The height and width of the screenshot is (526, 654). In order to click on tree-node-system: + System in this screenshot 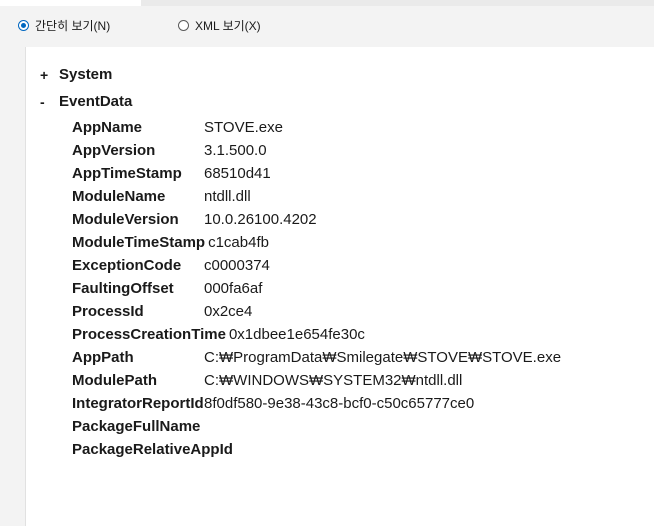, I will do `click(76, 74)`.